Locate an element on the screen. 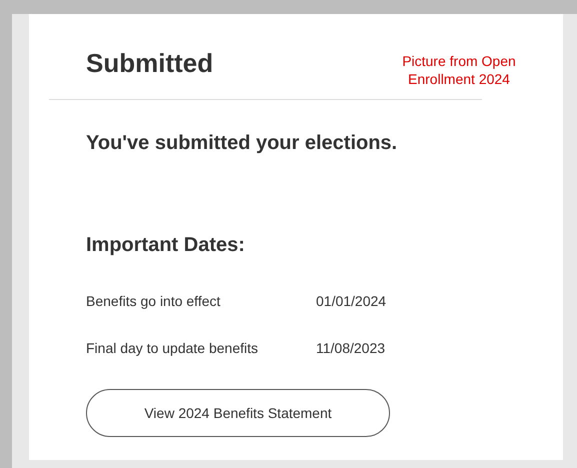 This screenshot has width=577, height=468. date-label: Benefits go into effect is located at coordinates (154, 301).